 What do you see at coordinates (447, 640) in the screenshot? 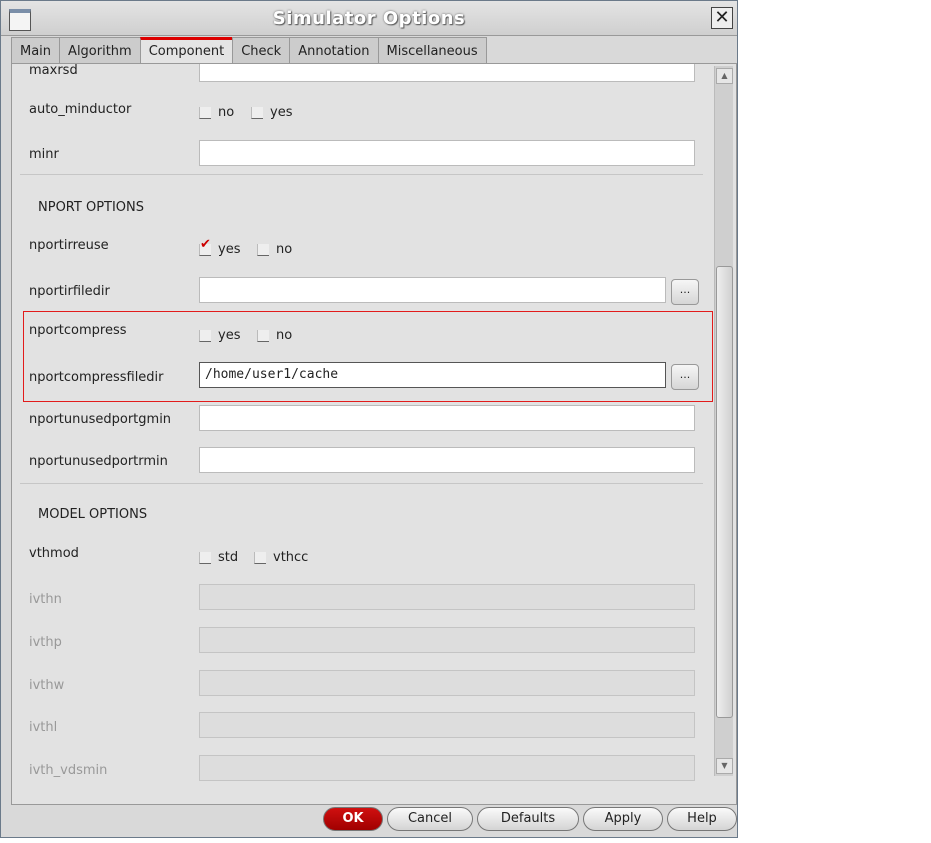
I see `ivthp-input` at bounding box center [447, 640].